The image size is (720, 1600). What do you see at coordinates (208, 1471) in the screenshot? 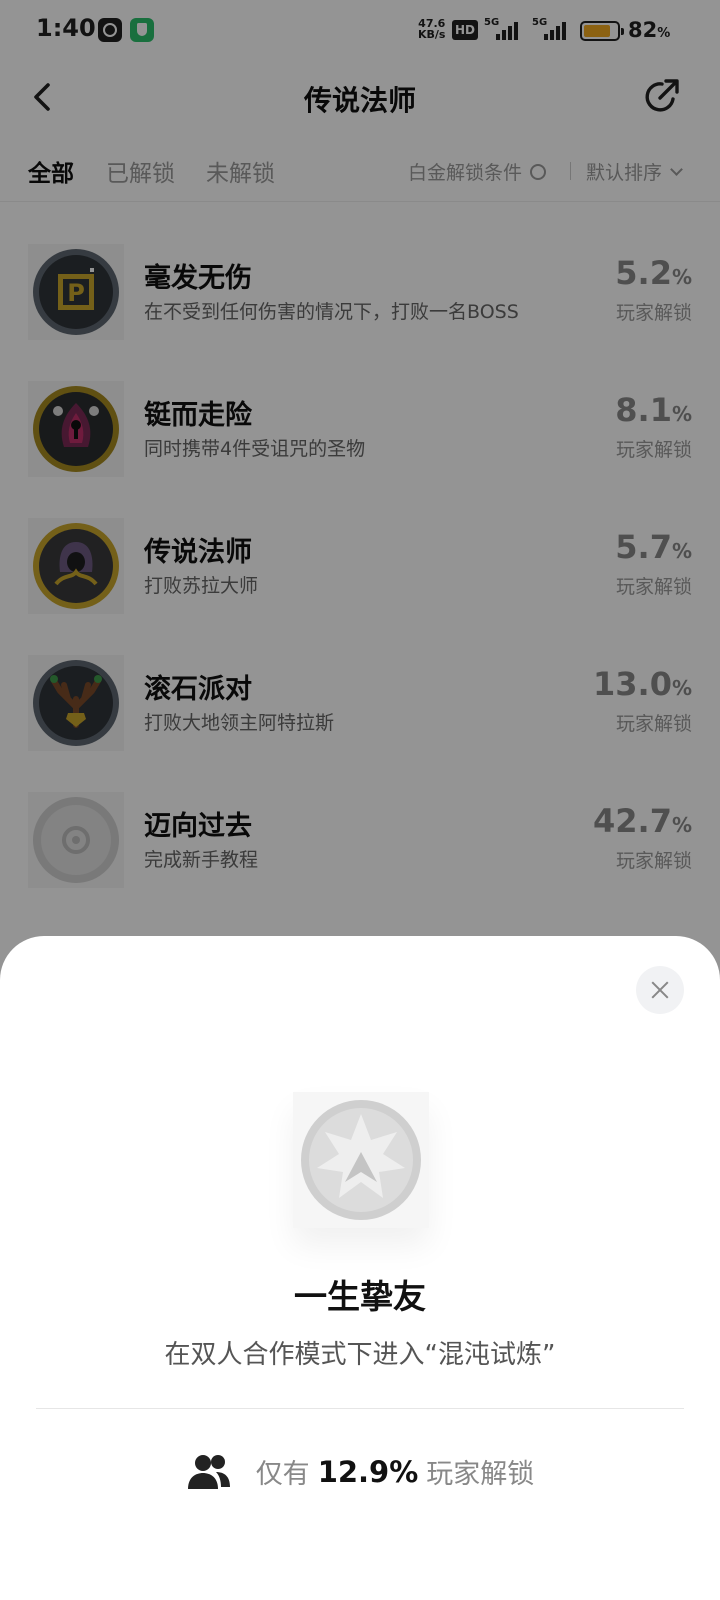
I see `users-icon` at bounding box center [208, 1471].